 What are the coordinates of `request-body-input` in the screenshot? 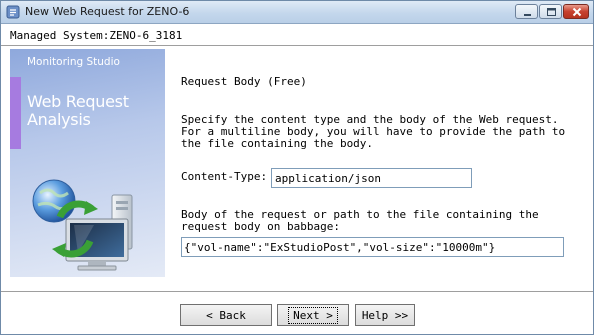 It's located at (372, 247).